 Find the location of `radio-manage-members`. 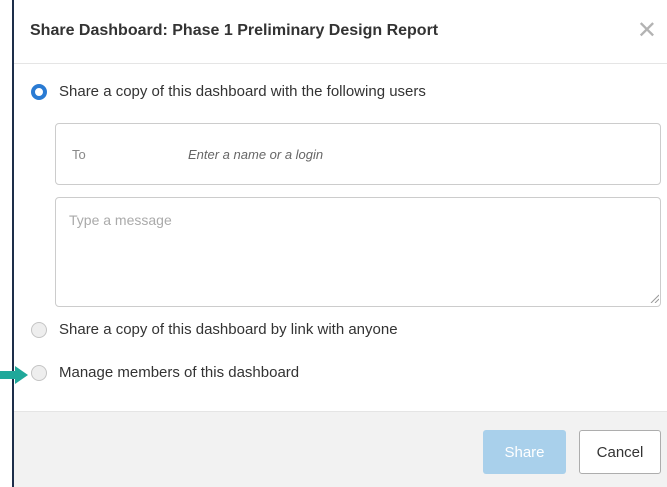

radio-manage-members is located at coordinates (39, 372).